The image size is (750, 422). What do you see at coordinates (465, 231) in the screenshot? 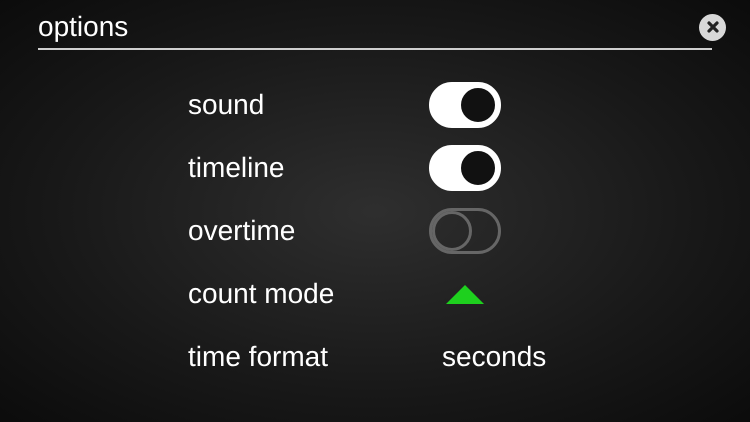
I see `toggle-switch` at bounding box center [465, 231].